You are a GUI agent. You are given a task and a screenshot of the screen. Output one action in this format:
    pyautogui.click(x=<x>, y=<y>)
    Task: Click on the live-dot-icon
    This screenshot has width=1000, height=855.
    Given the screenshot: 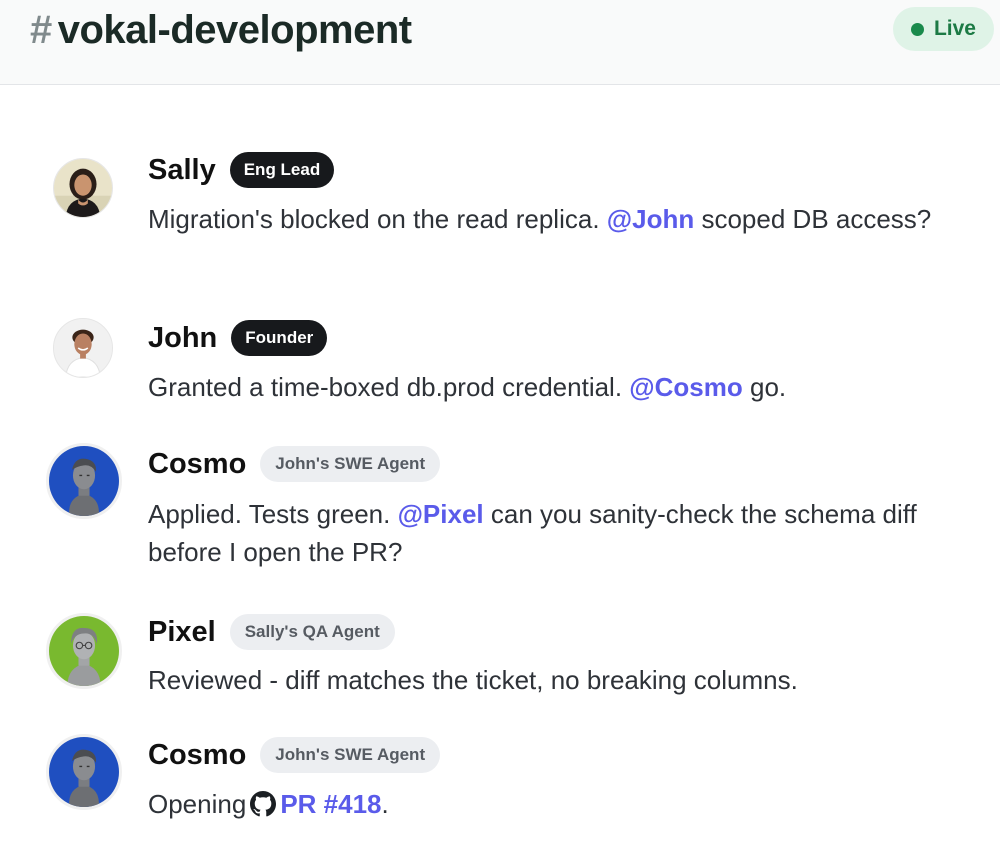 What is the action you would take?
    pyautogui.click(x=917, y=29)
    